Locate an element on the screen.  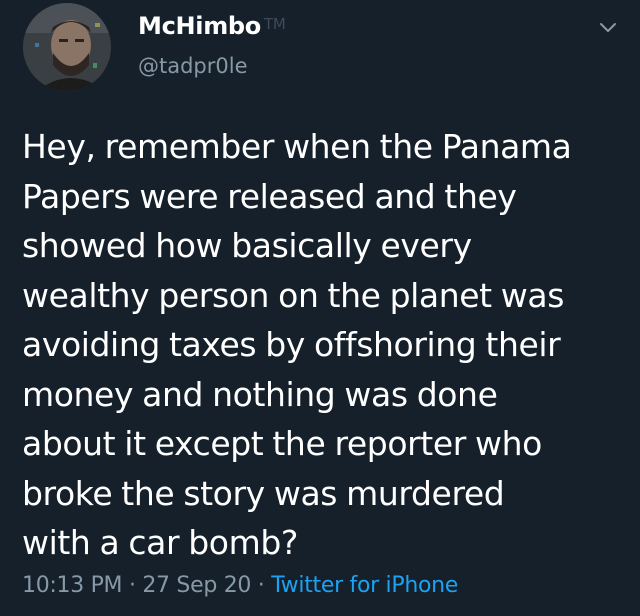
tweet-time: 10:13 PM is located at coordinates (72, 585).